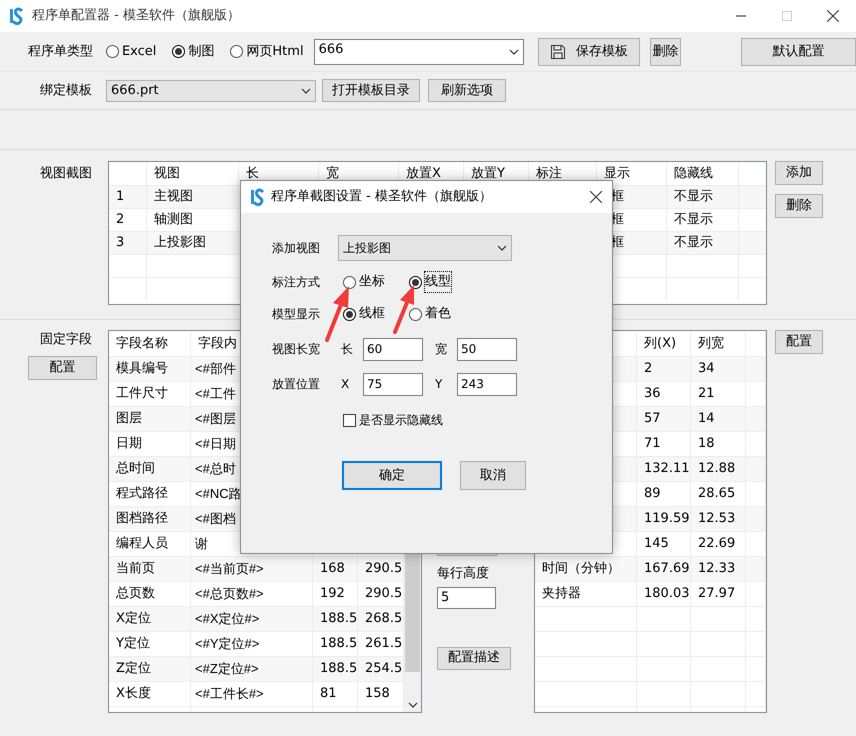  What do you see at coordinates (296, 282) in the screenshot?
I see `annotation-label: 标注方式` at bounding box center [296, 282].